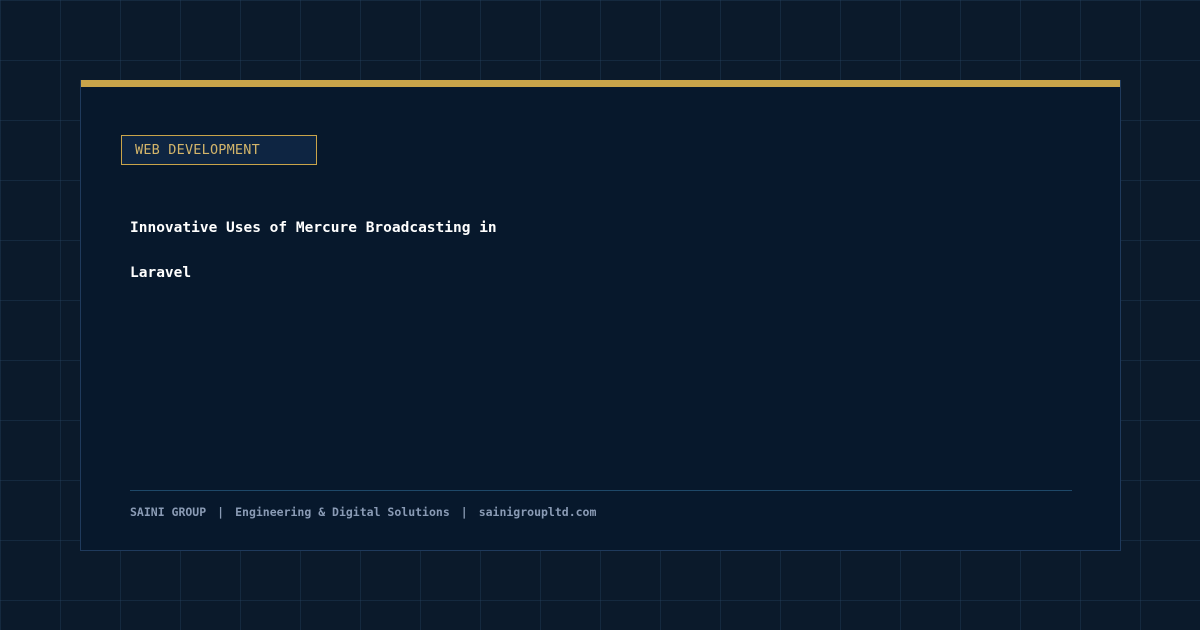 The height and width of the screenshot is (630, 1200). What do you see at coordinates (219, 150) in the screenshot?
I see `category-badge: WEB DEVELOPMENT` at bounding box center [219, 150].